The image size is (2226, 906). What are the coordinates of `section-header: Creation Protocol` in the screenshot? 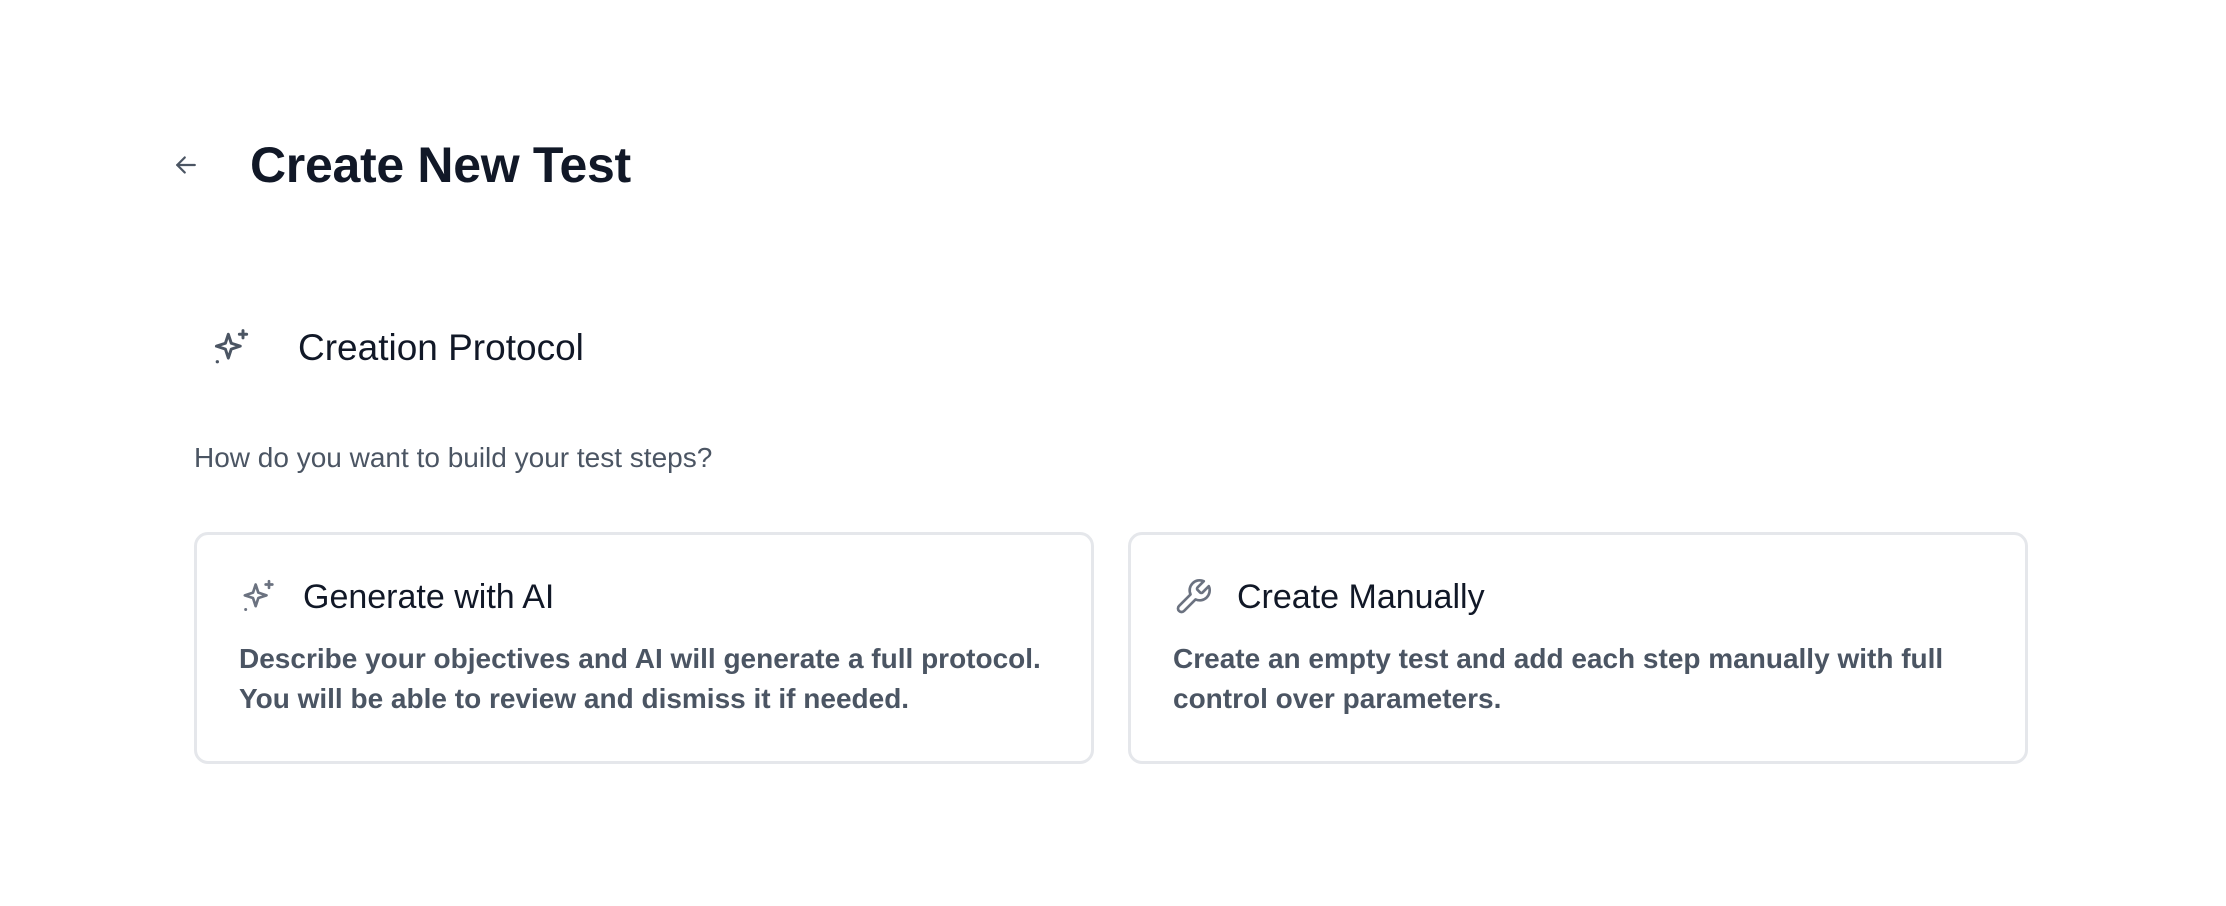 It's located at (397, 348).